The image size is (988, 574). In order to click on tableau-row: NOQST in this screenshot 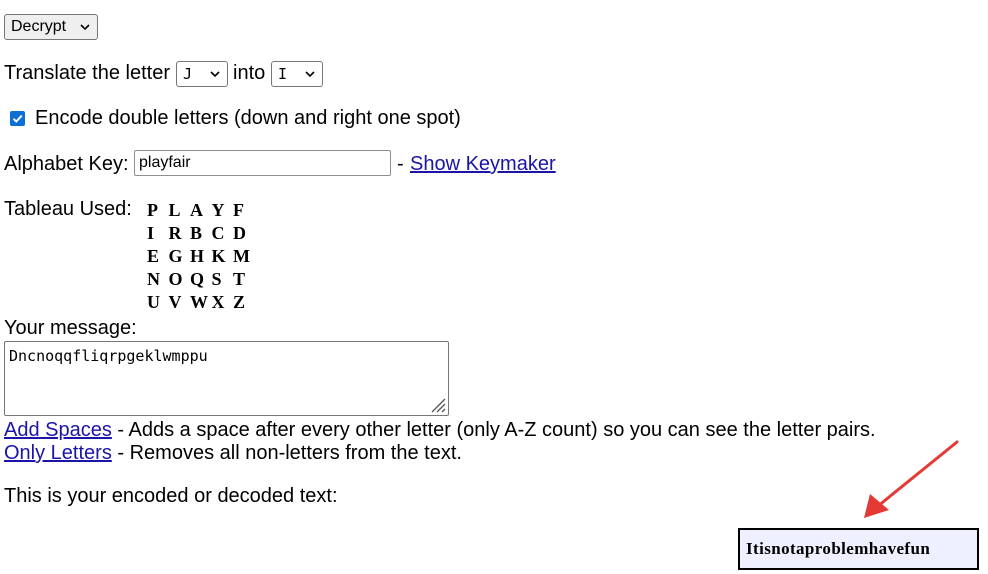, I will do `click(201, 279)`.